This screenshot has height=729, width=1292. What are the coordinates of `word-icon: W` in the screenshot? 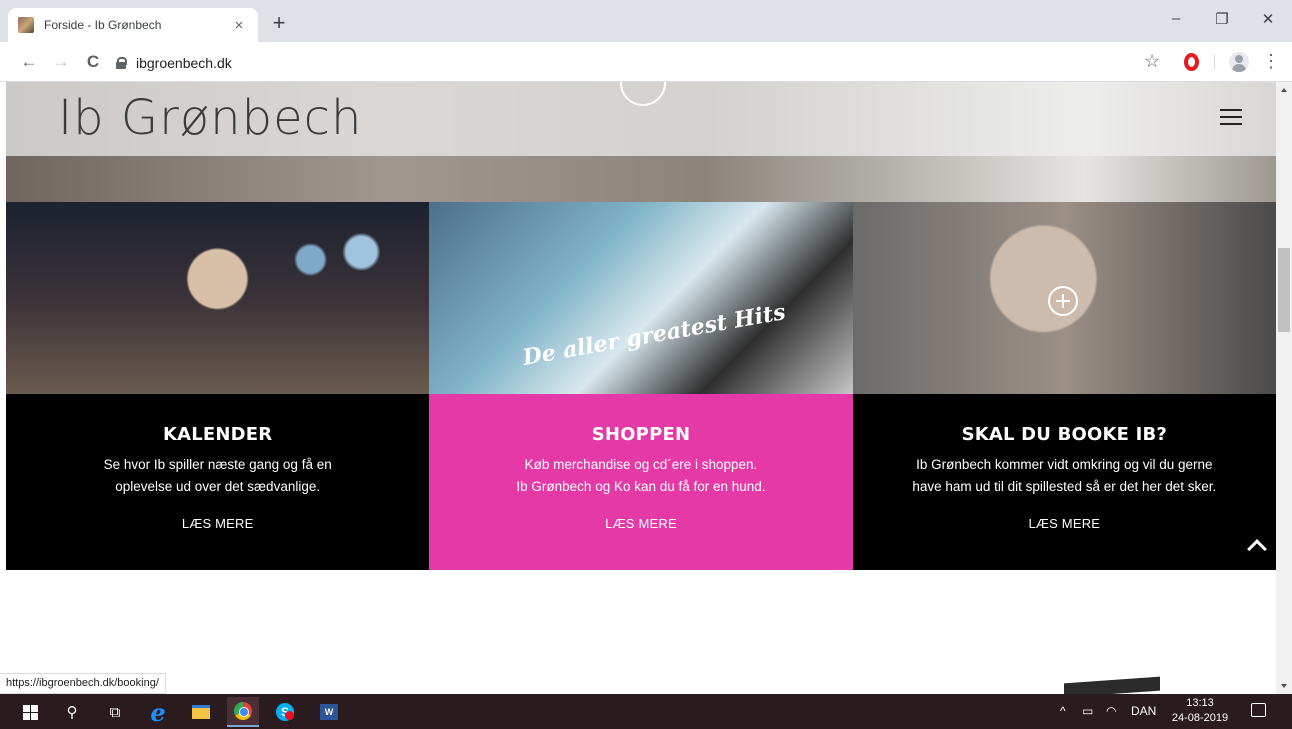 It's located at (329, 712).